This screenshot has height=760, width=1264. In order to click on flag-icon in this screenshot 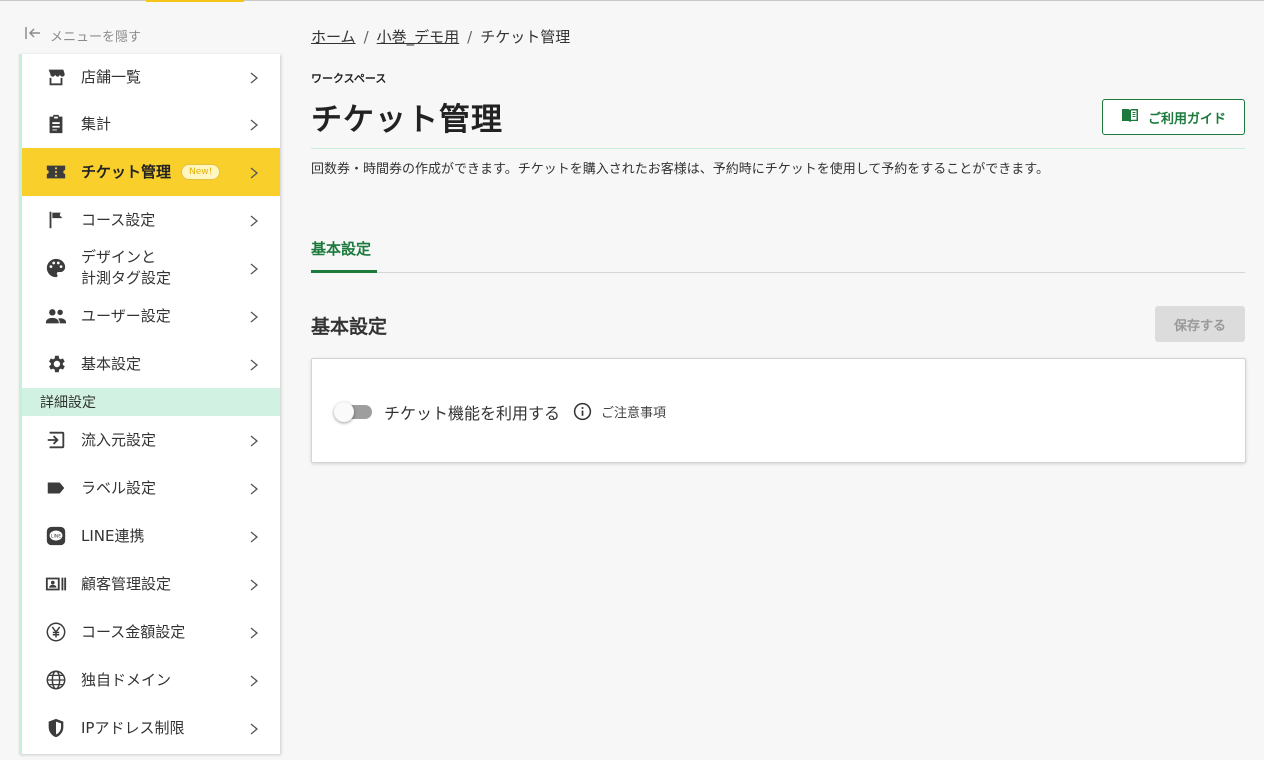, I will do `click(56, 220)`.